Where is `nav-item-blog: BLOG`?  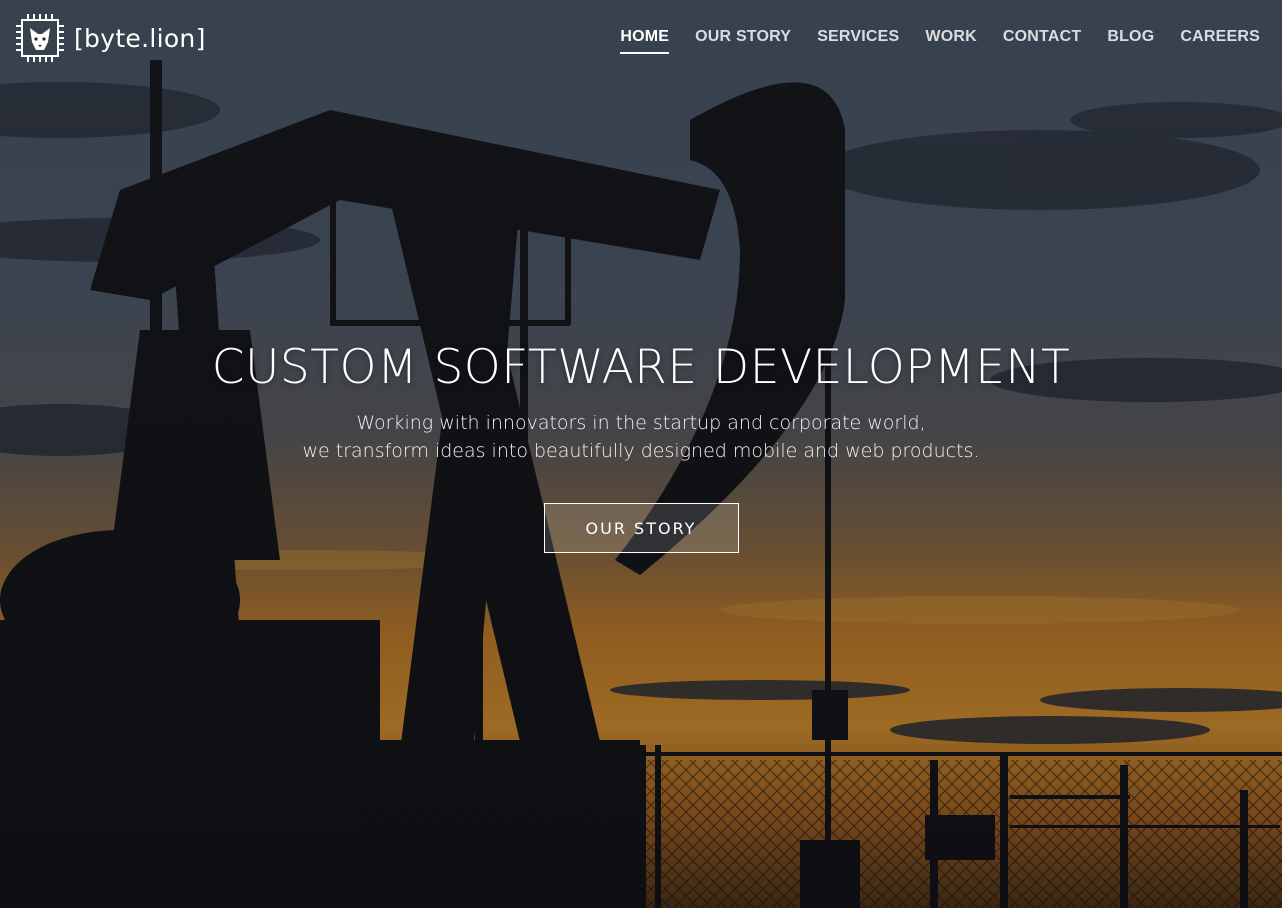
nav-item-blog: BLOG is located at coordinates (1130, 41).